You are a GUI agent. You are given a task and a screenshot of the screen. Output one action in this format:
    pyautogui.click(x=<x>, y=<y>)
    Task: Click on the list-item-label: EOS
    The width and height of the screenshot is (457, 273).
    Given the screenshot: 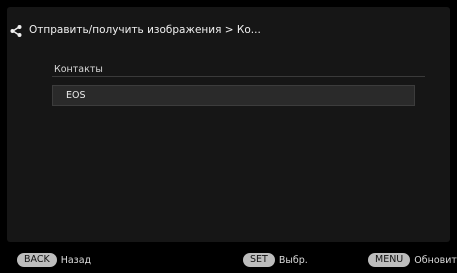 What is the action you would take?
    pyautogui.click(x=76, y=95)
    